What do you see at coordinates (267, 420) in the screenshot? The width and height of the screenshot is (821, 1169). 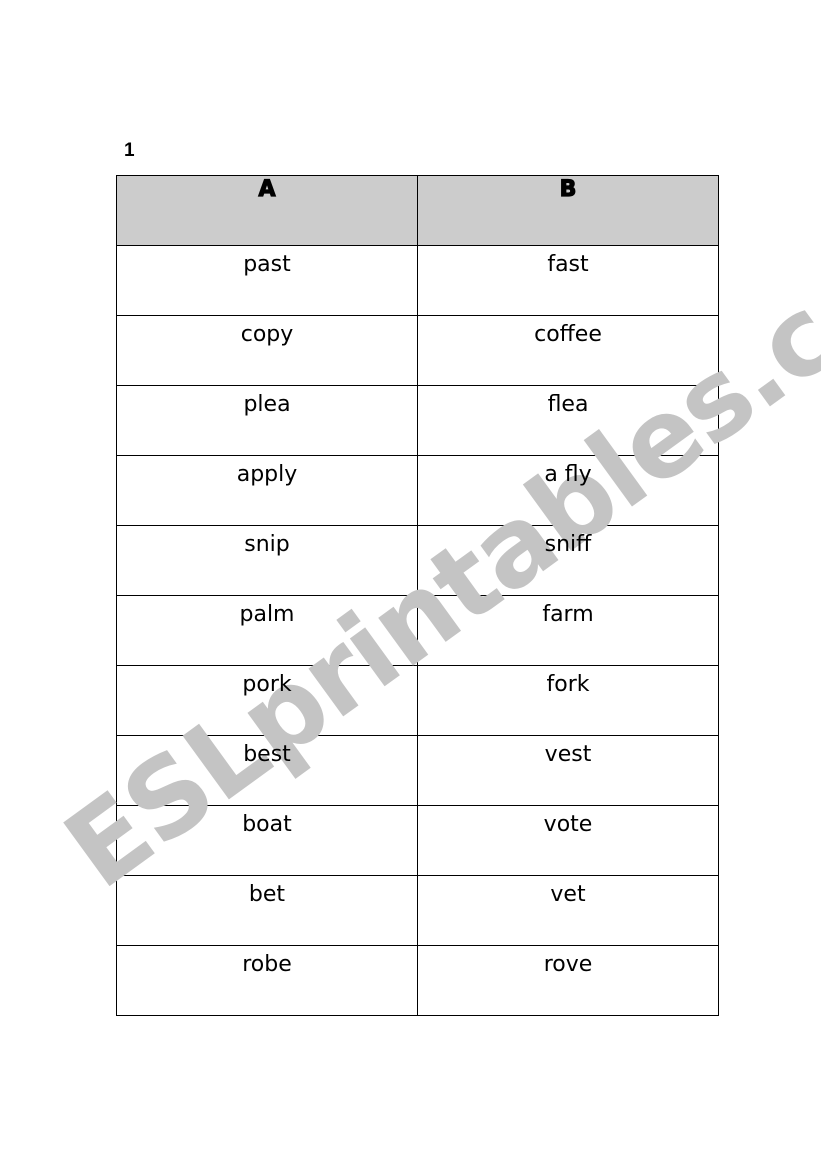 I see `cell-word-a: plea` at bounding box center [267, 420].